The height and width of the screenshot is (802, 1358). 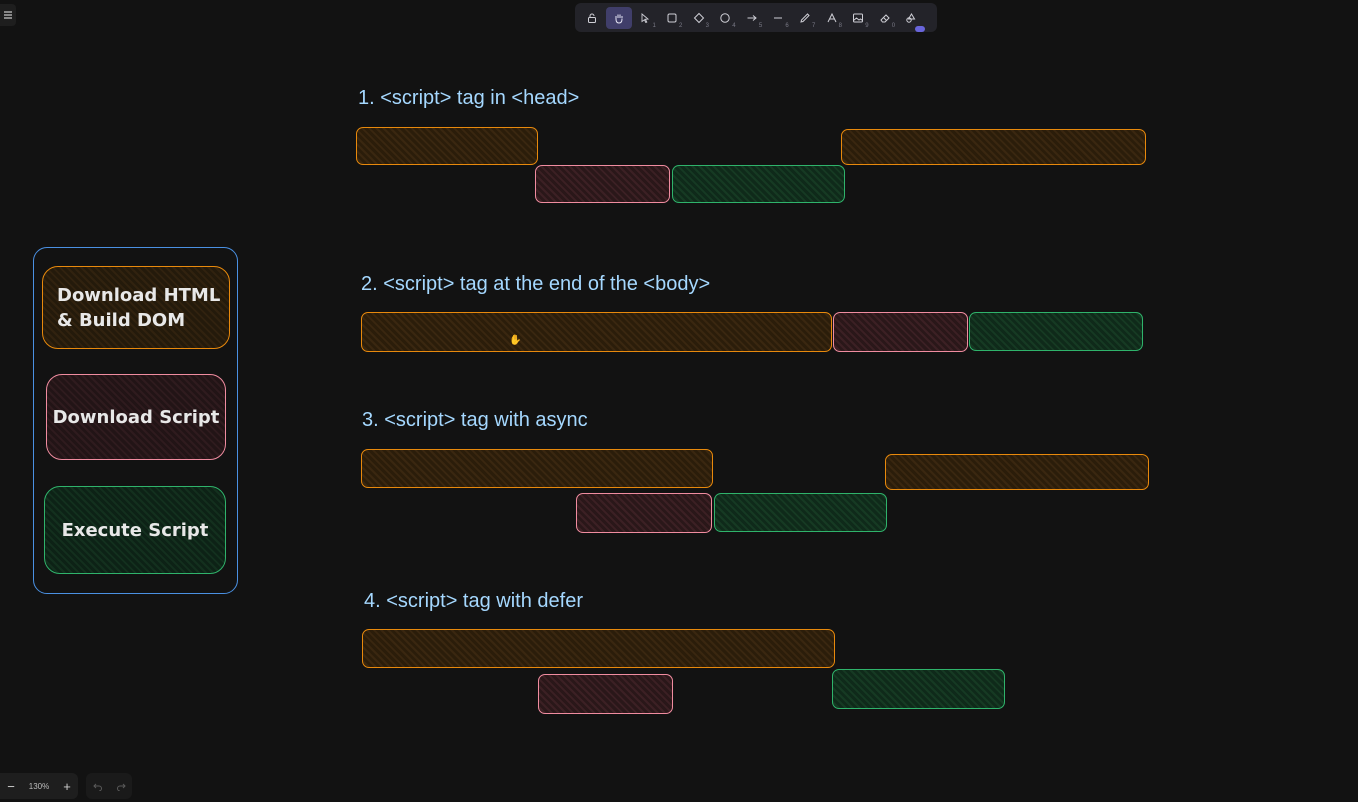 What do you see at coordinates (474, 601) in the screenshot?
I see `section-title-defer: 4. <script> tag with defer` at bounding box center [474, 601].